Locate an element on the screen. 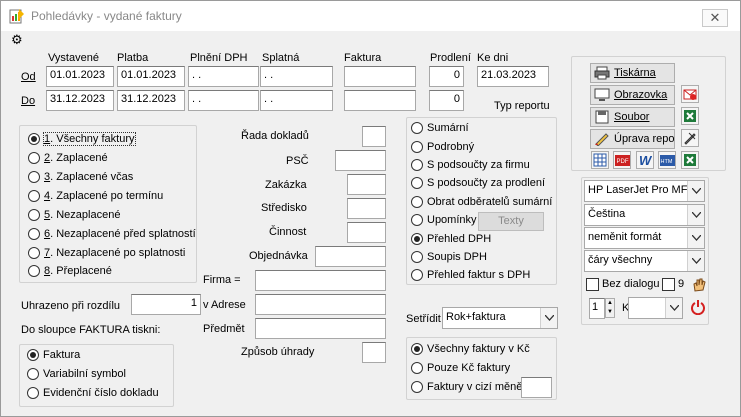  filter-option-2: 2. Zaplacené is located at coordinates (68, 158).